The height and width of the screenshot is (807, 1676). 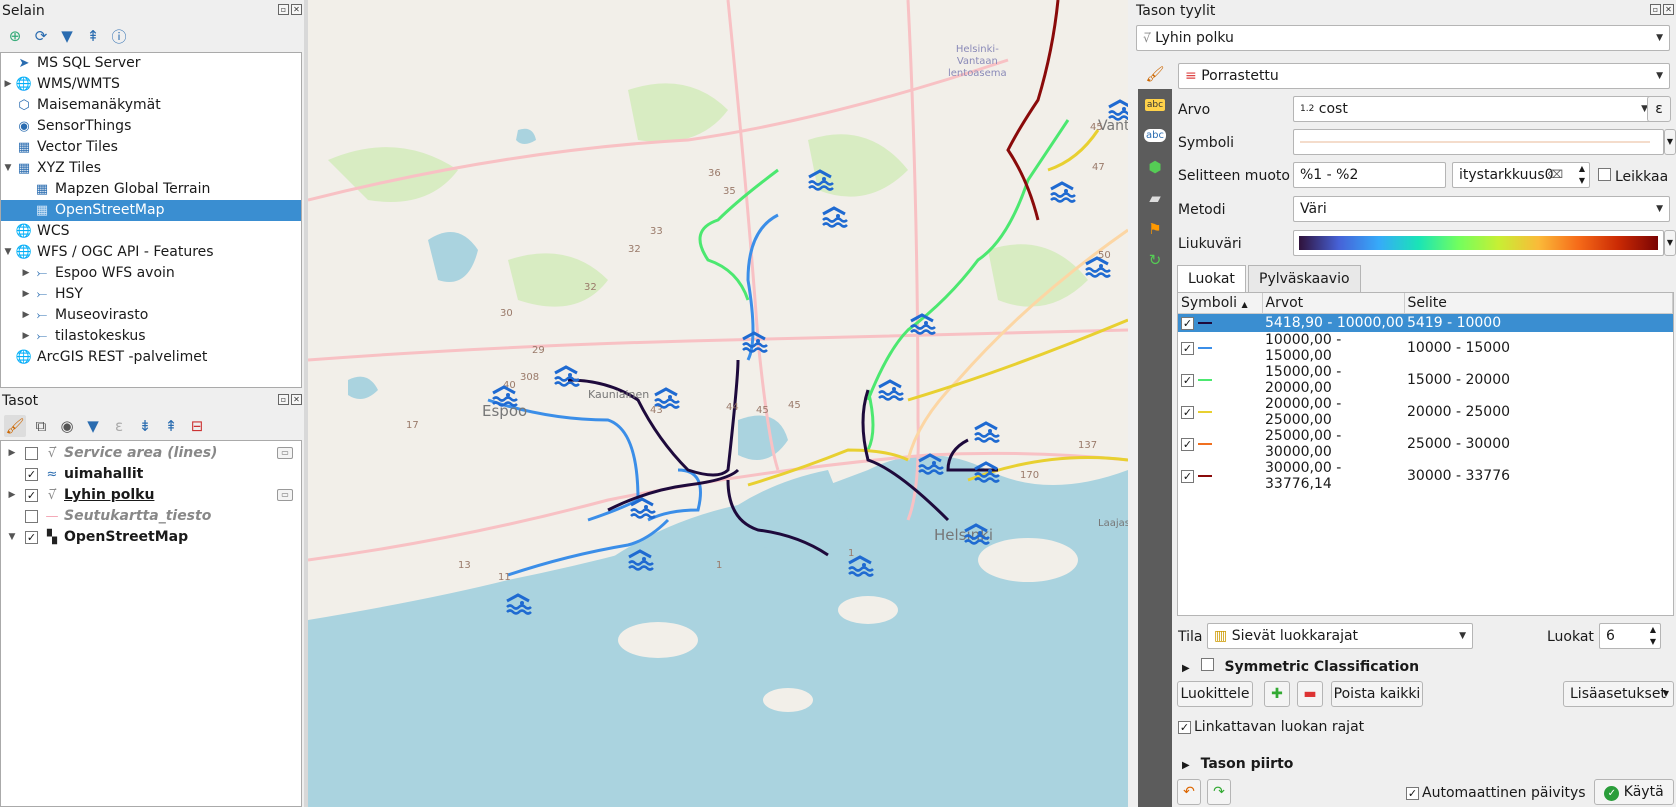 What do you see at coordinates (151, 273) in the screenshot?
I see `browser-item: ▶ ⤚ Espoo WFS avoin` at bounding box center [151, 273].